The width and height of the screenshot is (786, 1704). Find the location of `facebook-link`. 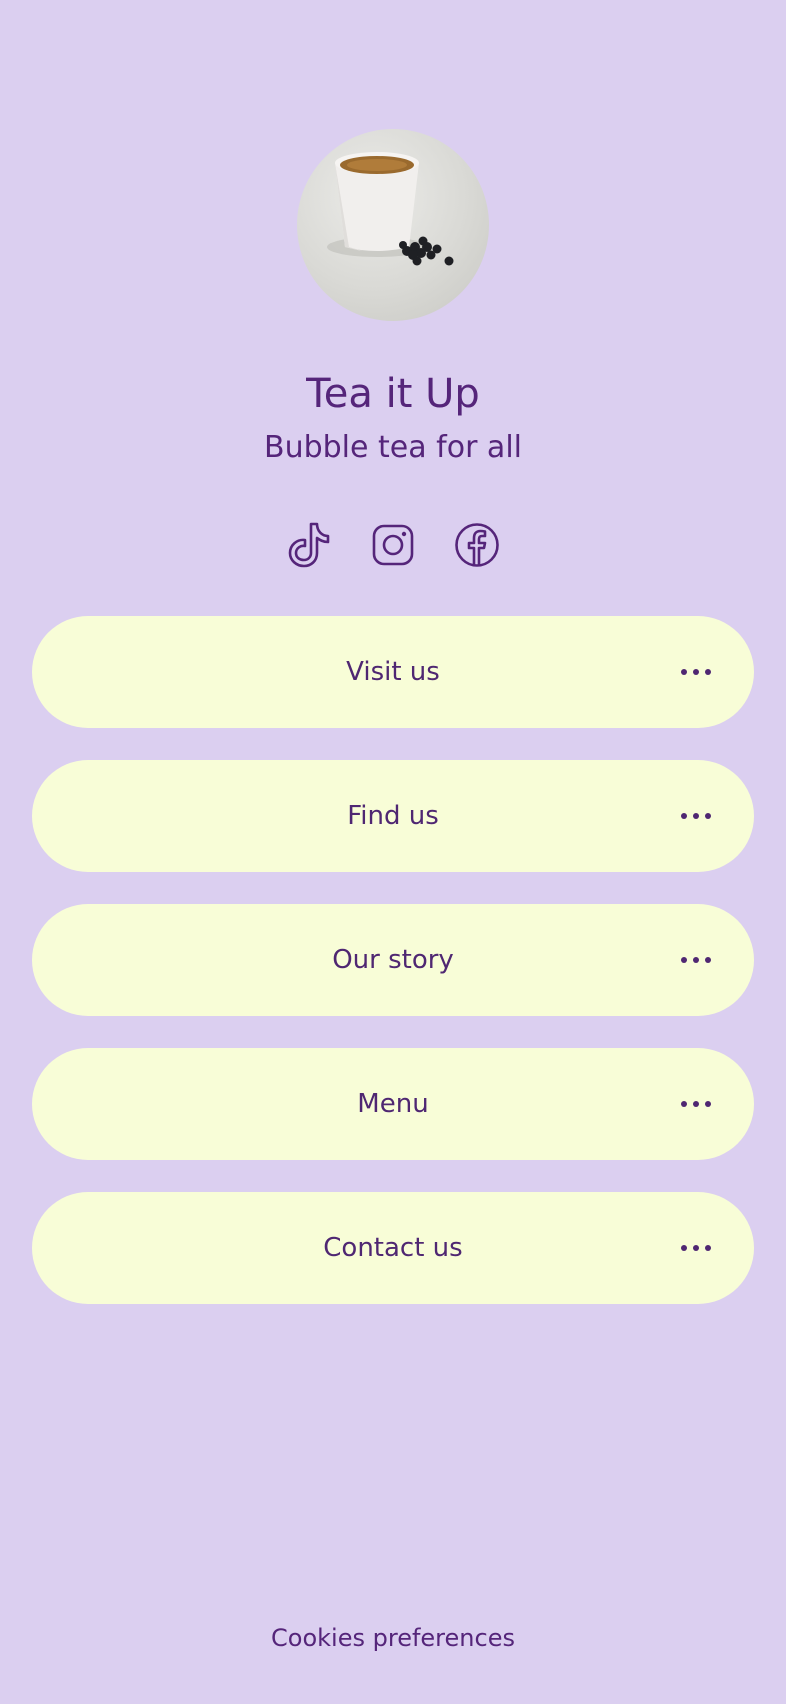

facebook-link is located at coordinates (477, 545).